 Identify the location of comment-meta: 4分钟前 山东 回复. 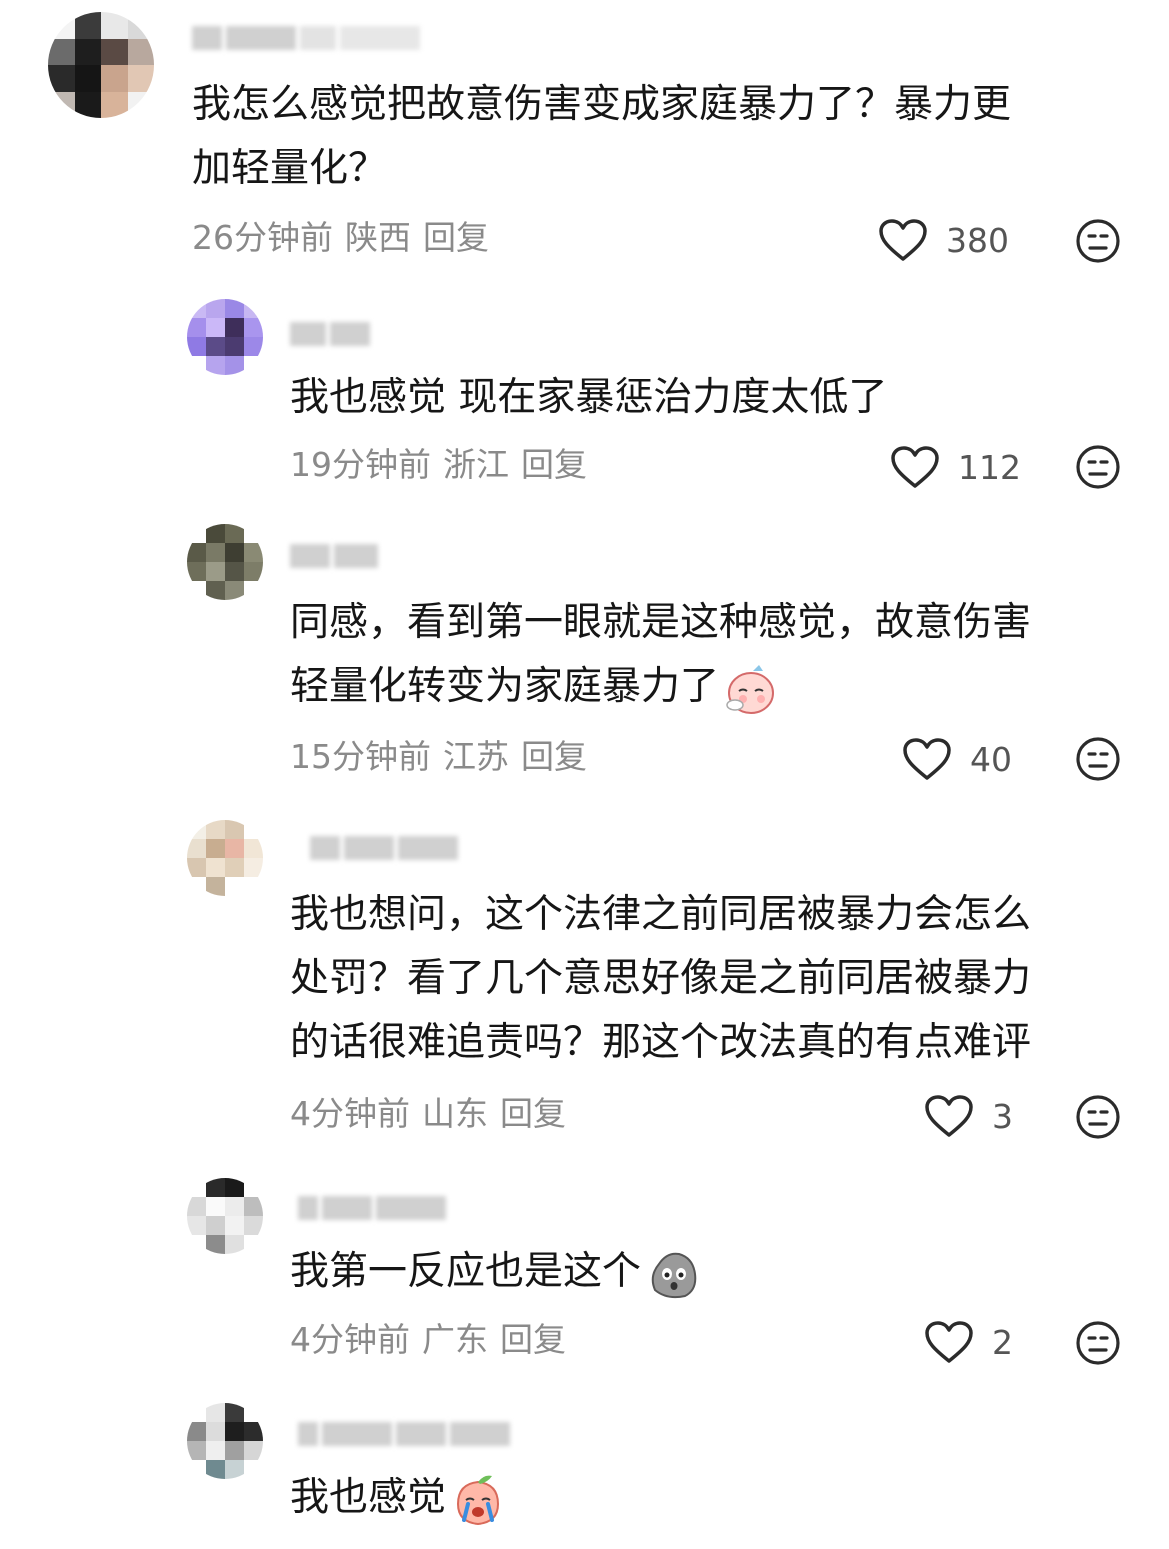
(434, 1114).